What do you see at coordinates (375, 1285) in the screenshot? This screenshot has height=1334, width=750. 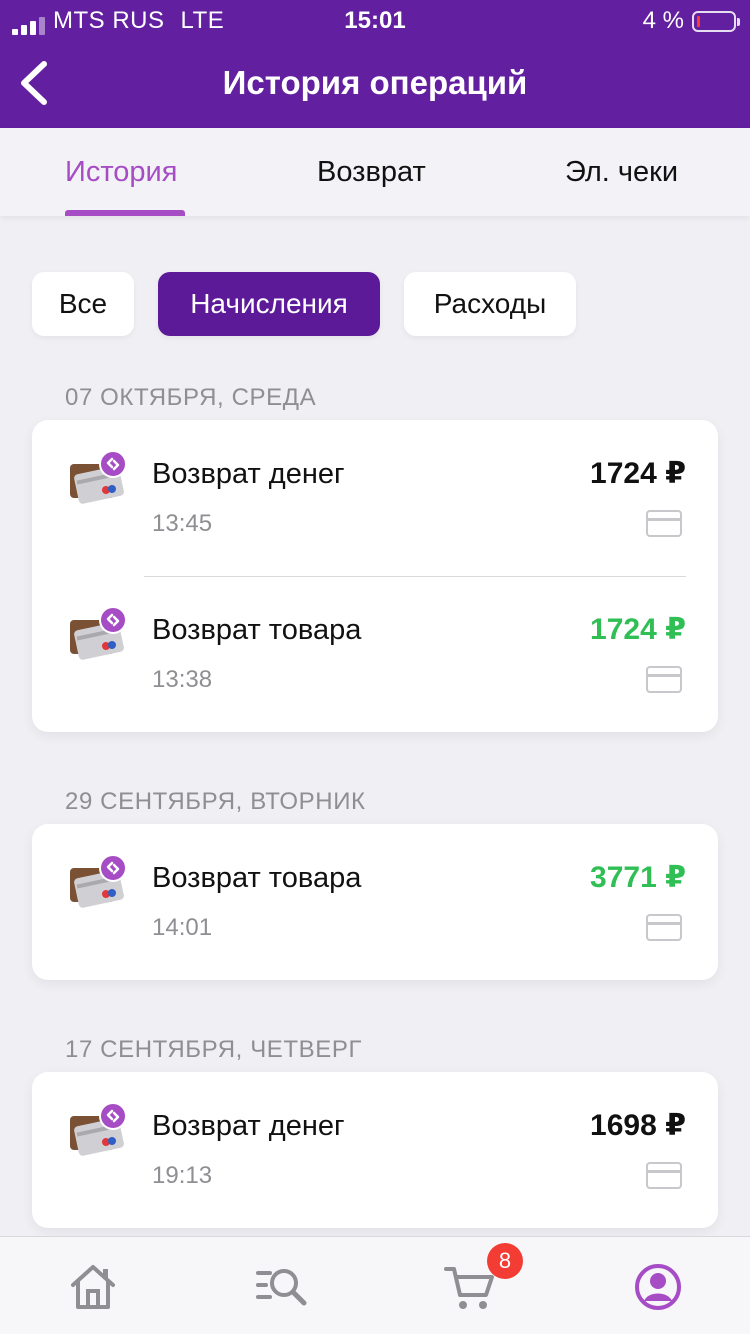 I see `bottom-tab-bar` at bounding box center [375, 1285].